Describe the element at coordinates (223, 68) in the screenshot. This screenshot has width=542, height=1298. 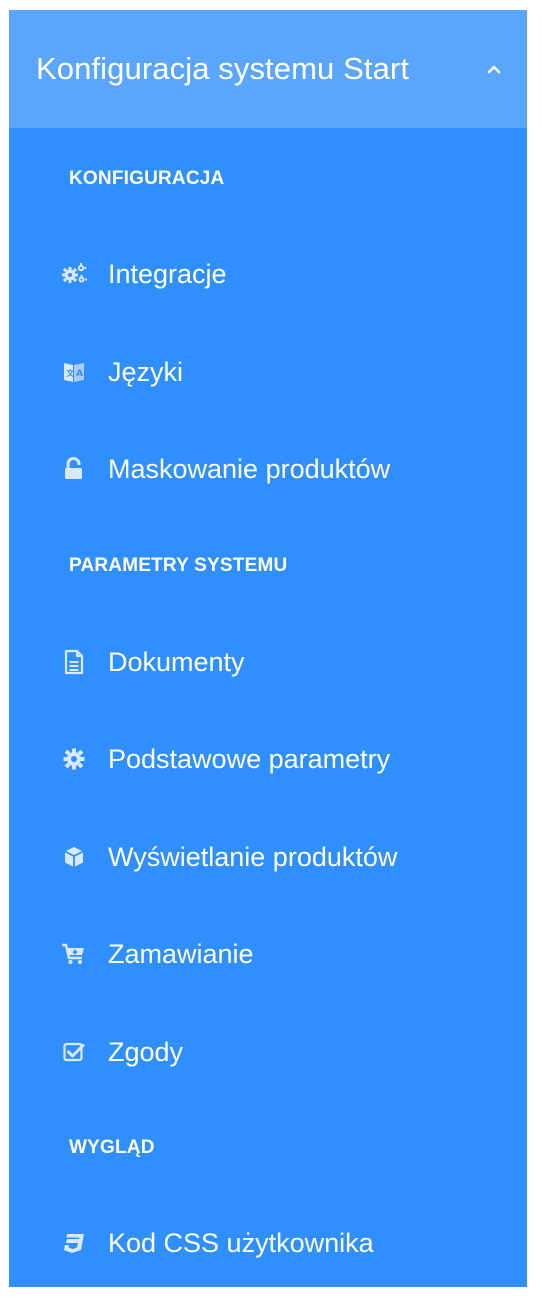
I see `panel-title: Konfiguracja systemu Start` at that location.